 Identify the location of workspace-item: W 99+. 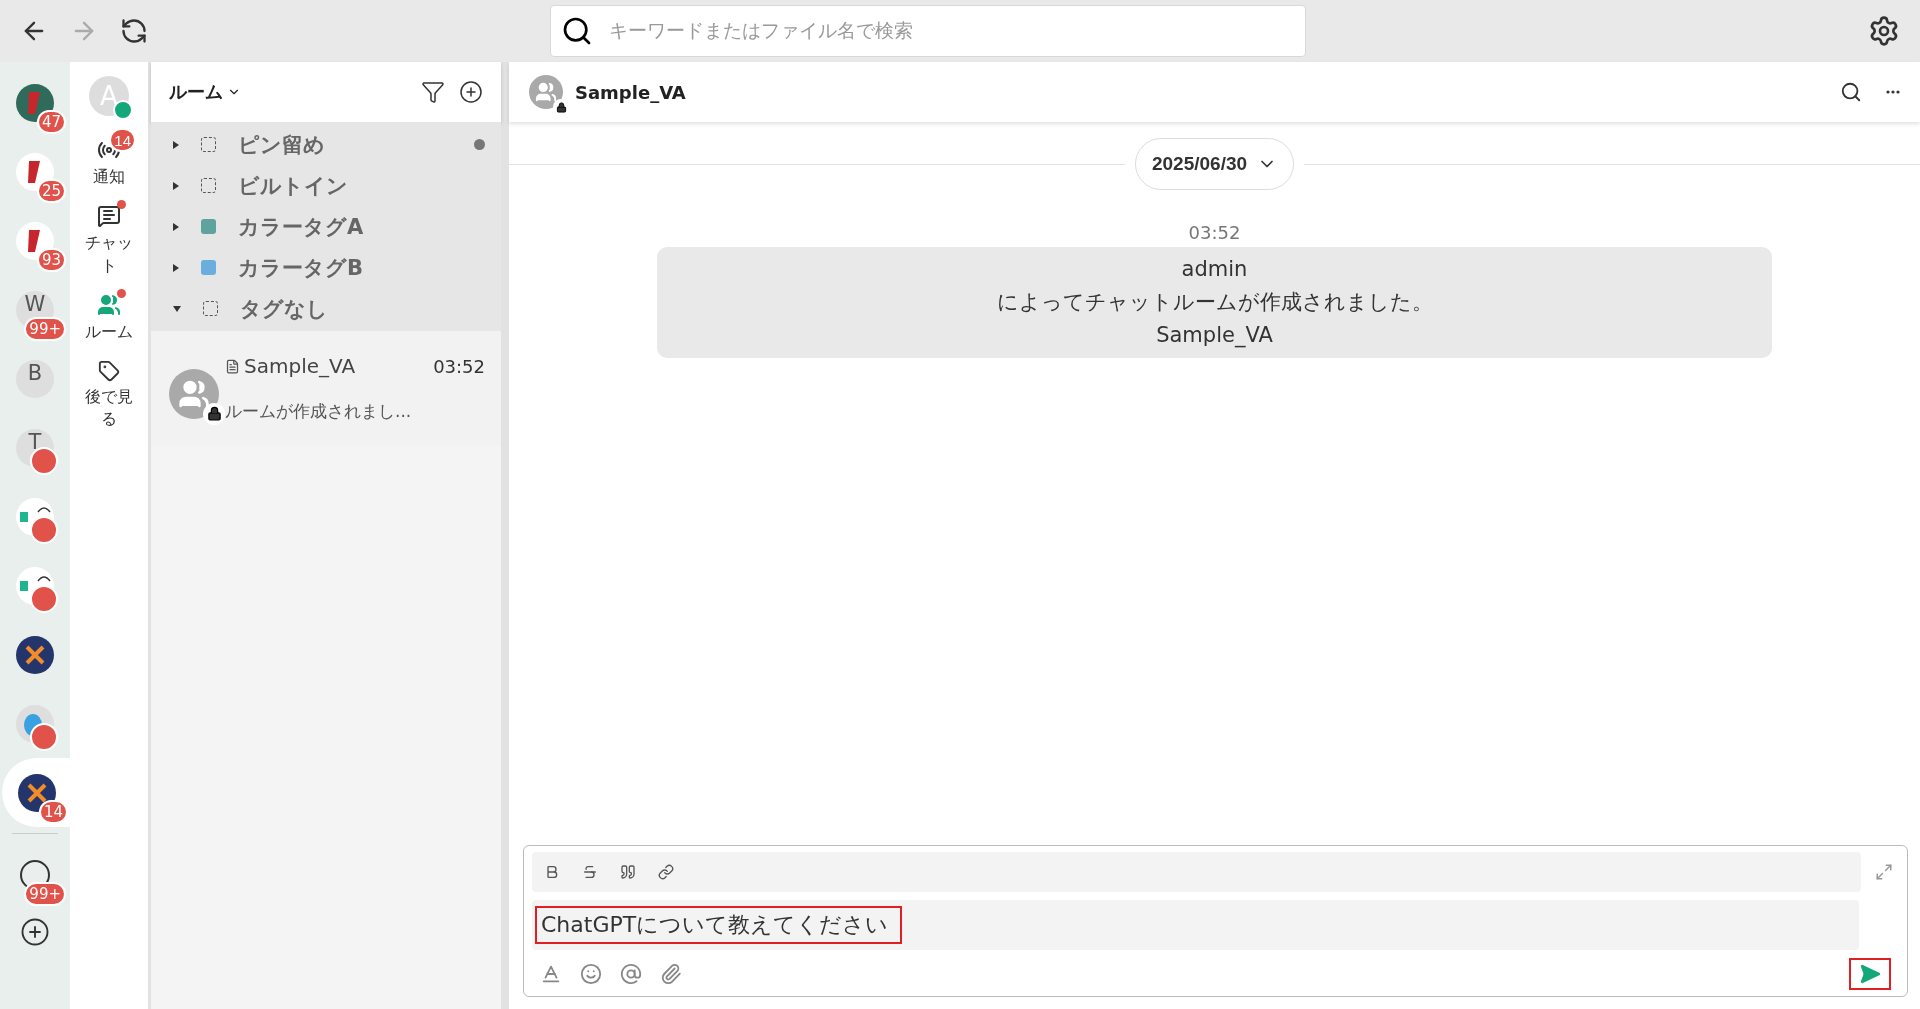
(35, 309).